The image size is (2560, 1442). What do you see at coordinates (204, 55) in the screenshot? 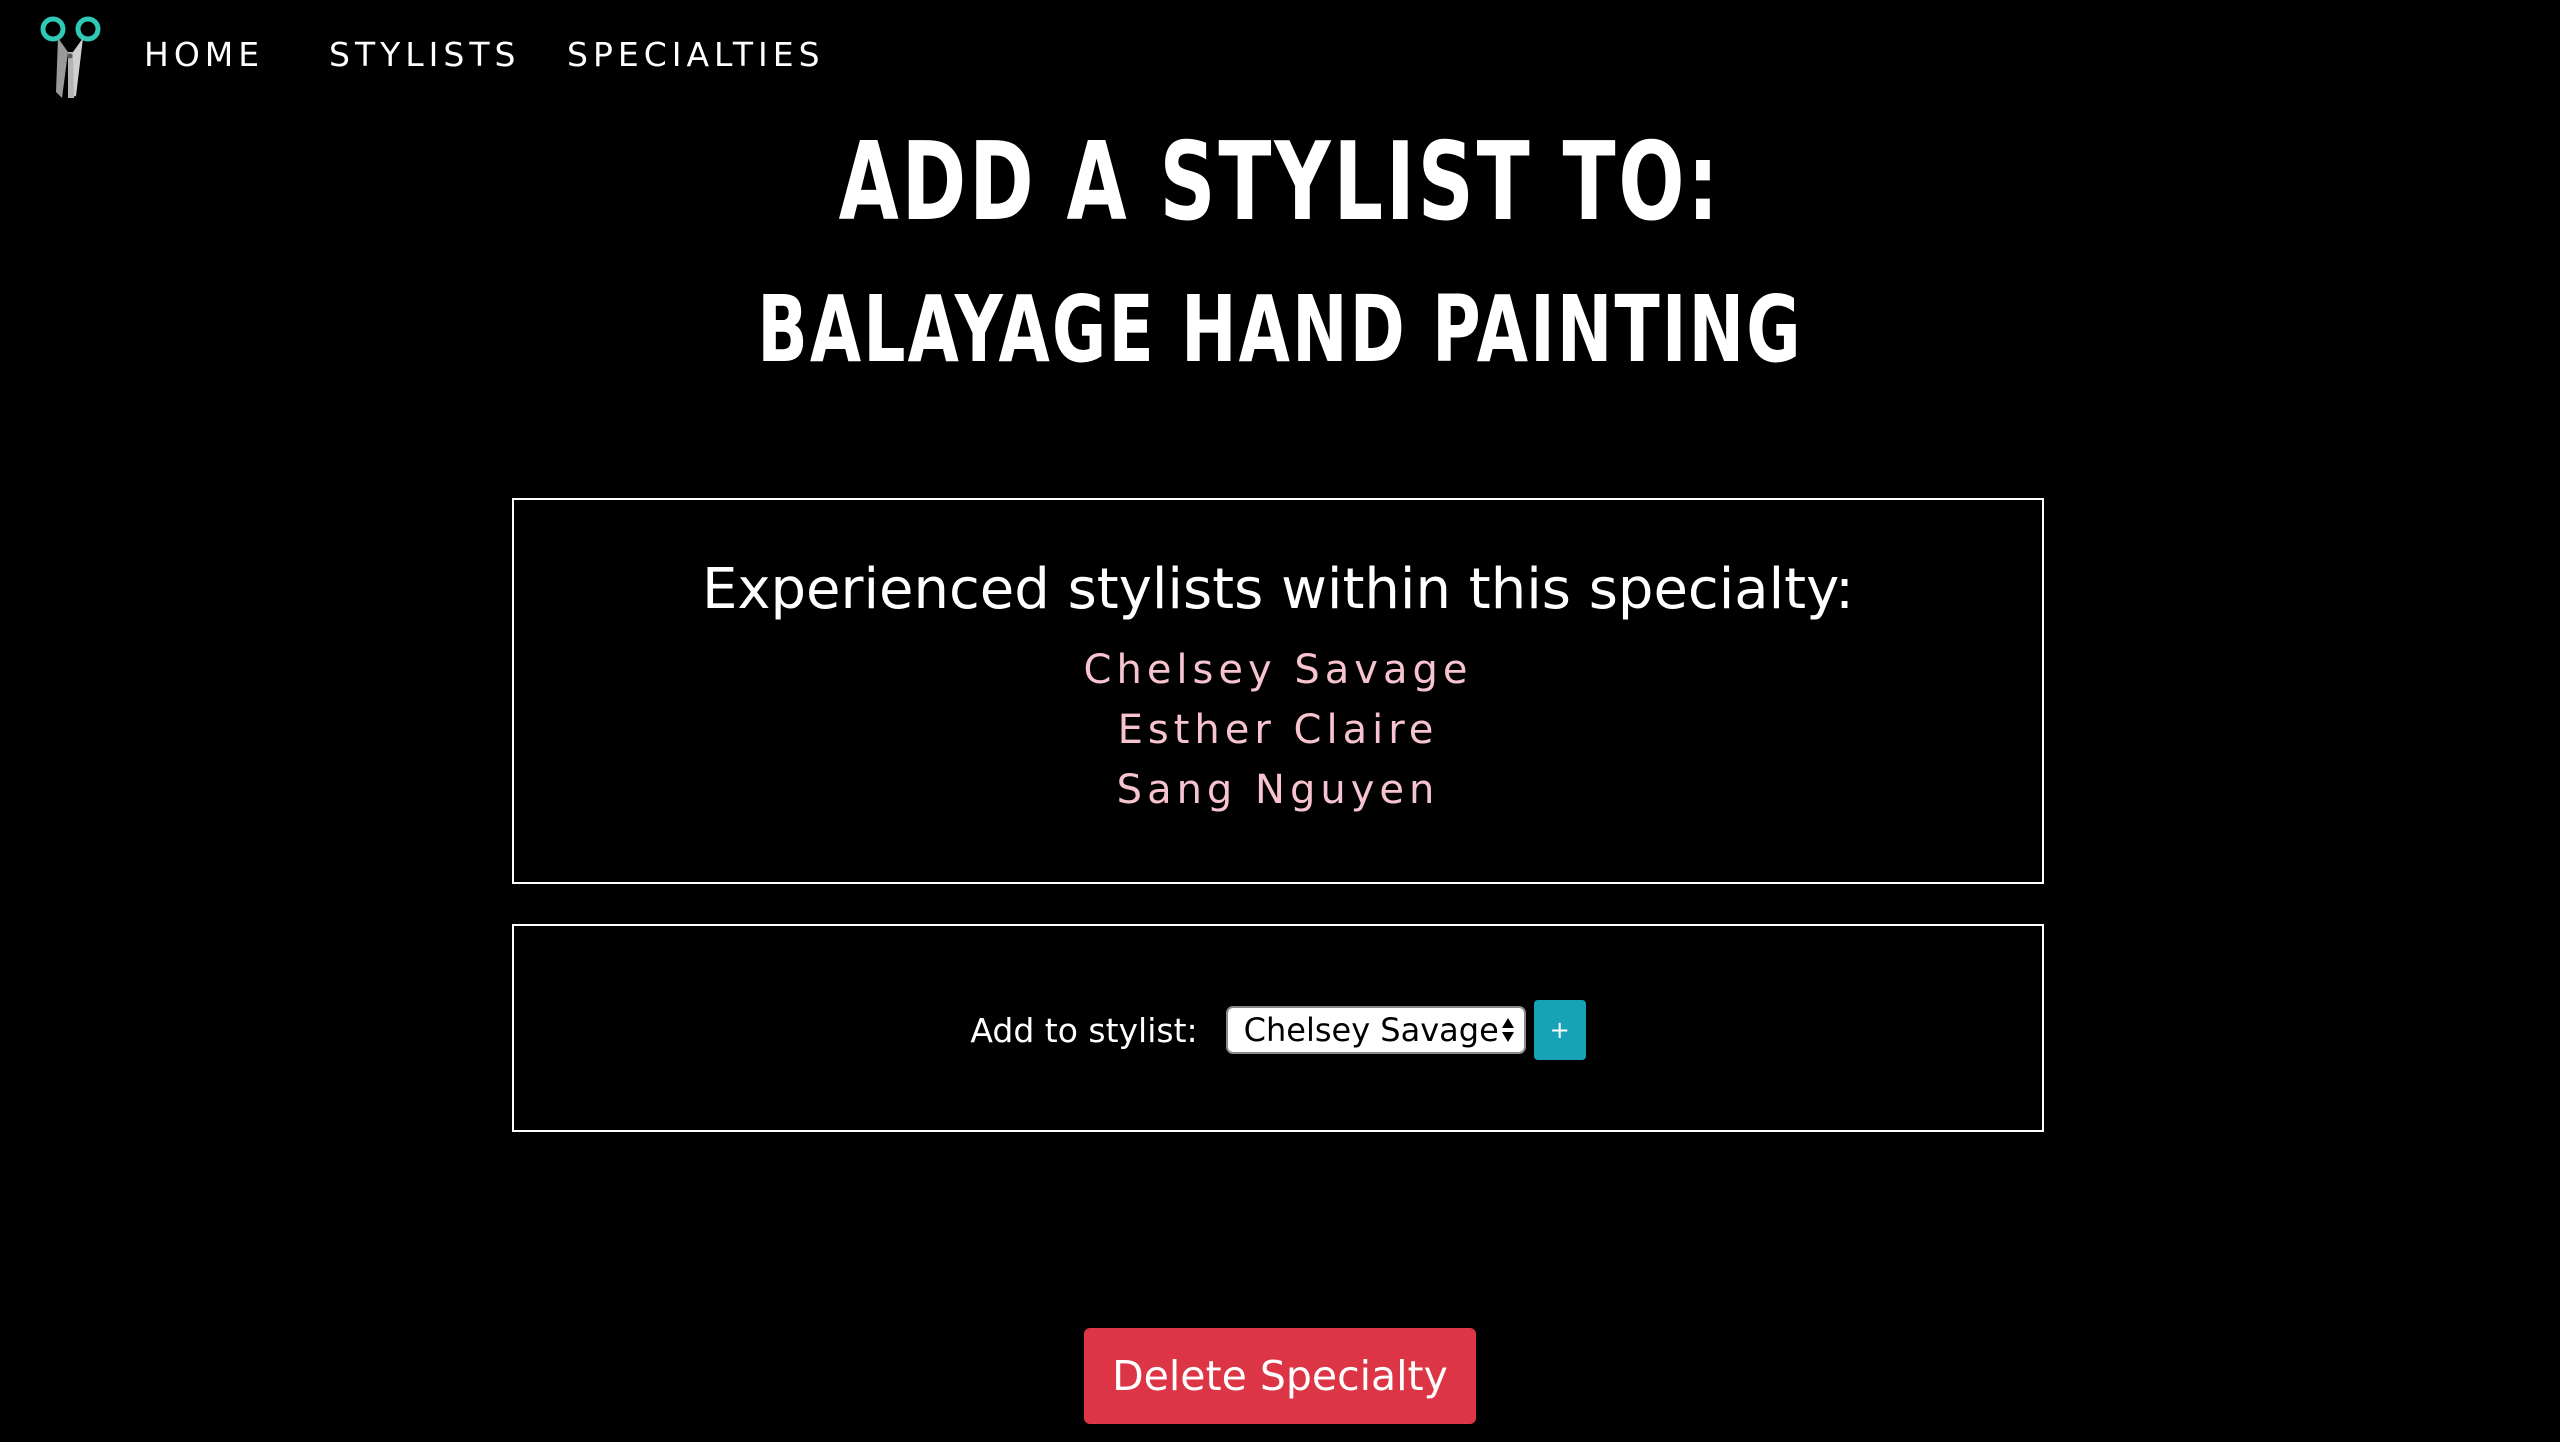
I see `nav-home-link: HOME` at bounding box center [204, 55].